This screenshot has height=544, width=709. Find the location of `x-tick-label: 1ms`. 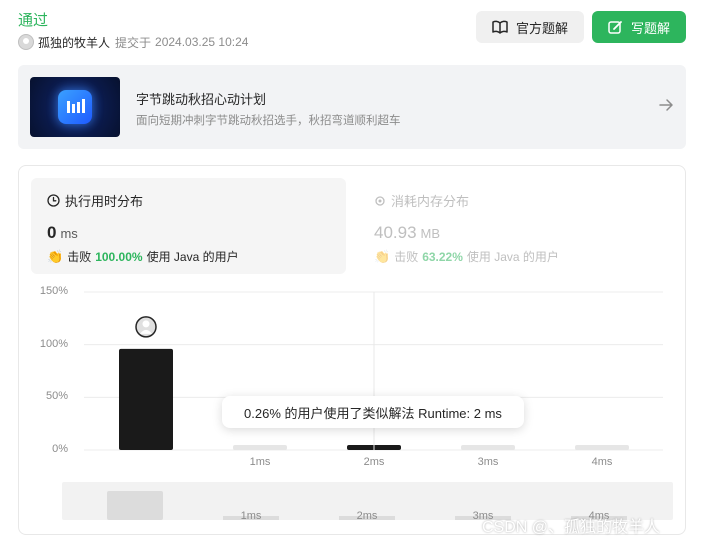

x-tick-label: 1ms is located at coordinates (260, 462).